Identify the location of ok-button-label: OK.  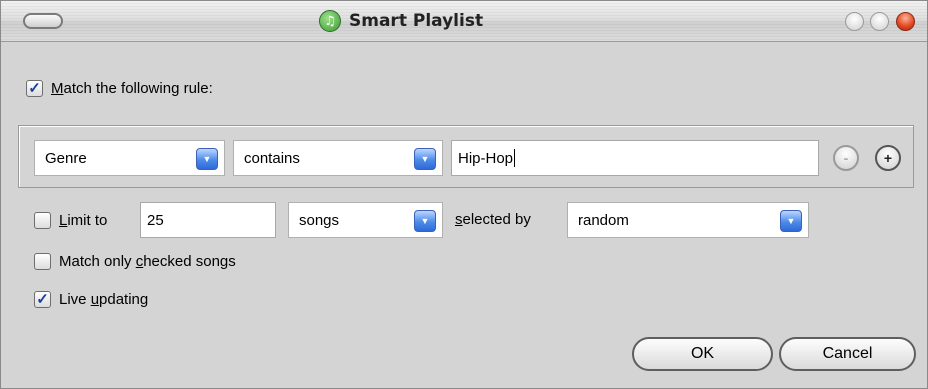
(702, 353).